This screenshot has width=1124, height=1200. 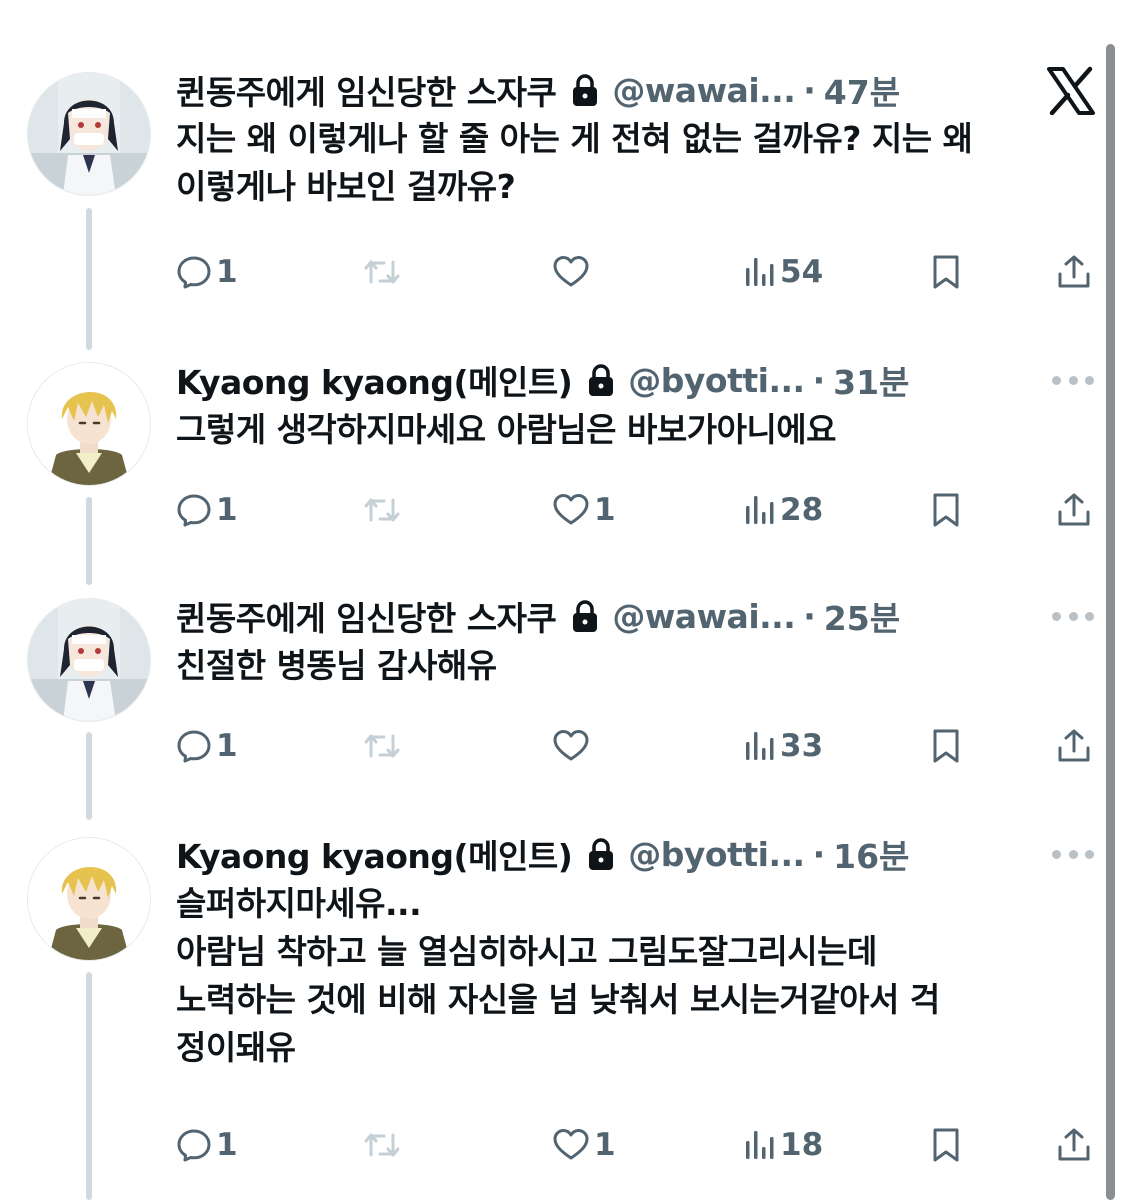 I want to click on action-bar: 1 1 18, so click(x=636, y=1145).